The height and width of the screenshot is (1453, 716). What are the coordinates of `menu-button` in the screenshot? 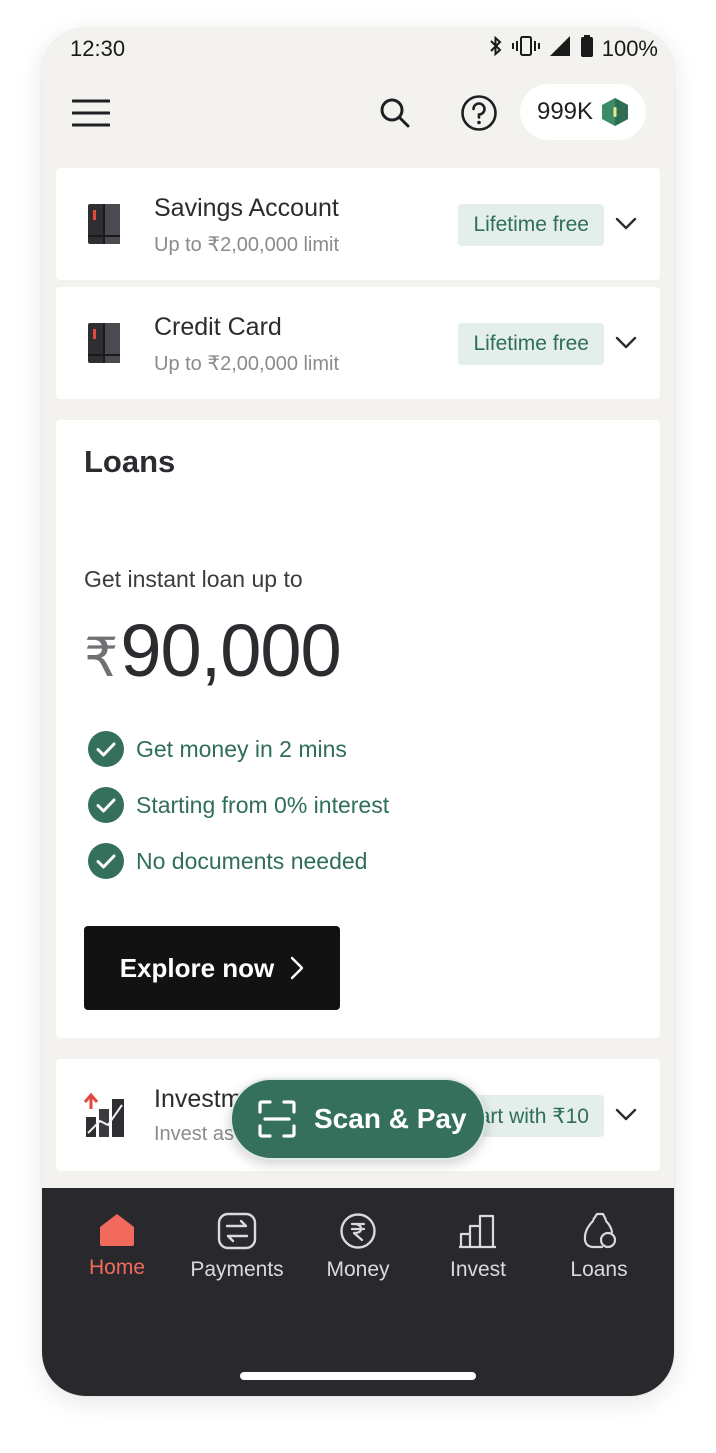 It's located at (91, 113).